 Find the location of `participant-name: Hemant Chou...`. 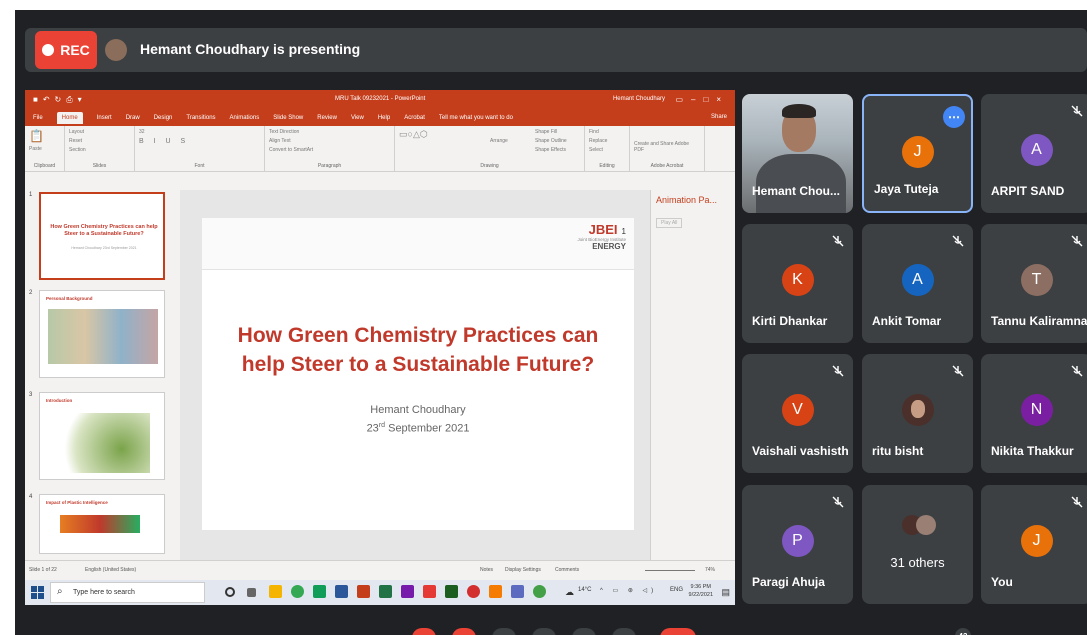

participant-name: Hemant Chou... is located at coordinates (796, 191).